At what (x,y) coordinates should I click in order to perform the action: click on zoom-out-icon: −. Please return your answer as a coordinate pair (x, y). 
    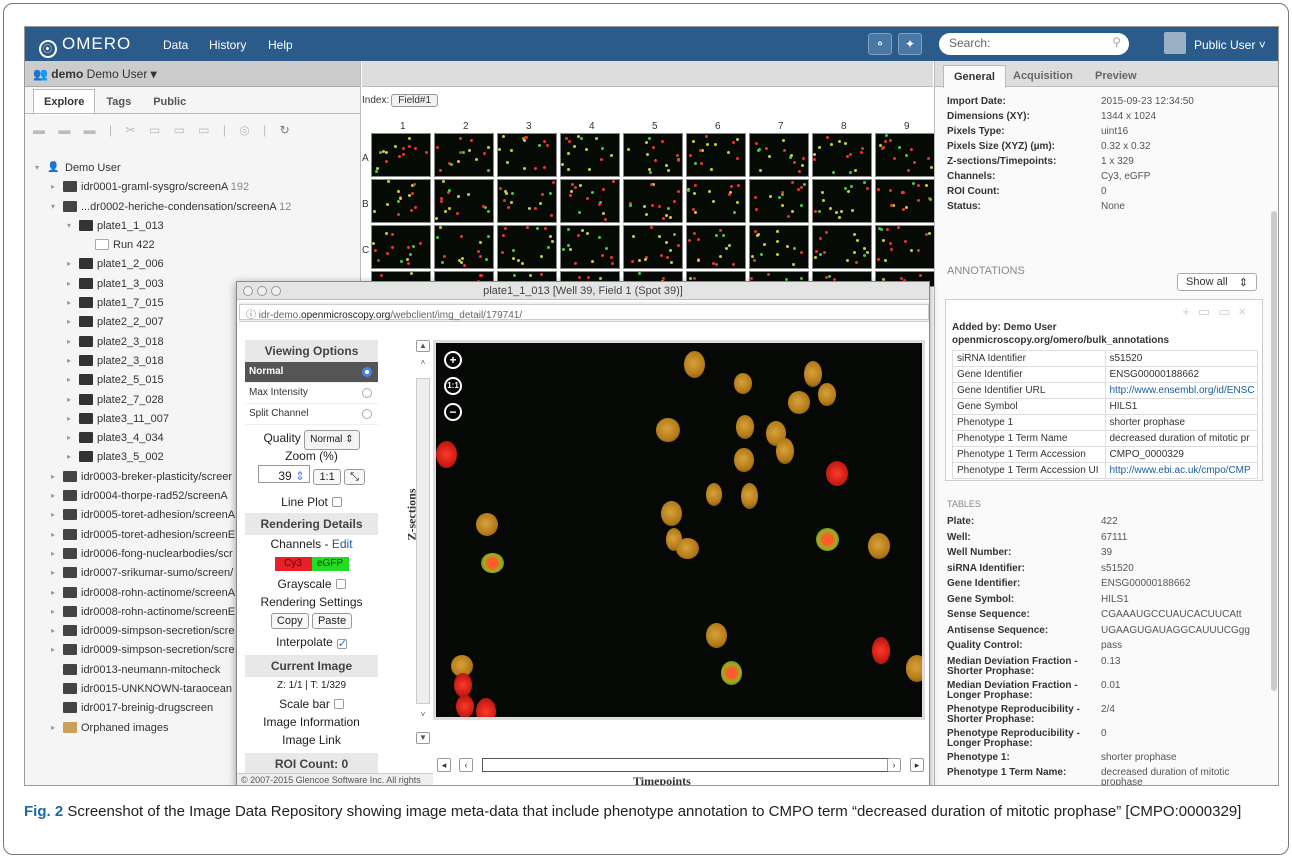
    Looking at the image, I should click on (453, 412).